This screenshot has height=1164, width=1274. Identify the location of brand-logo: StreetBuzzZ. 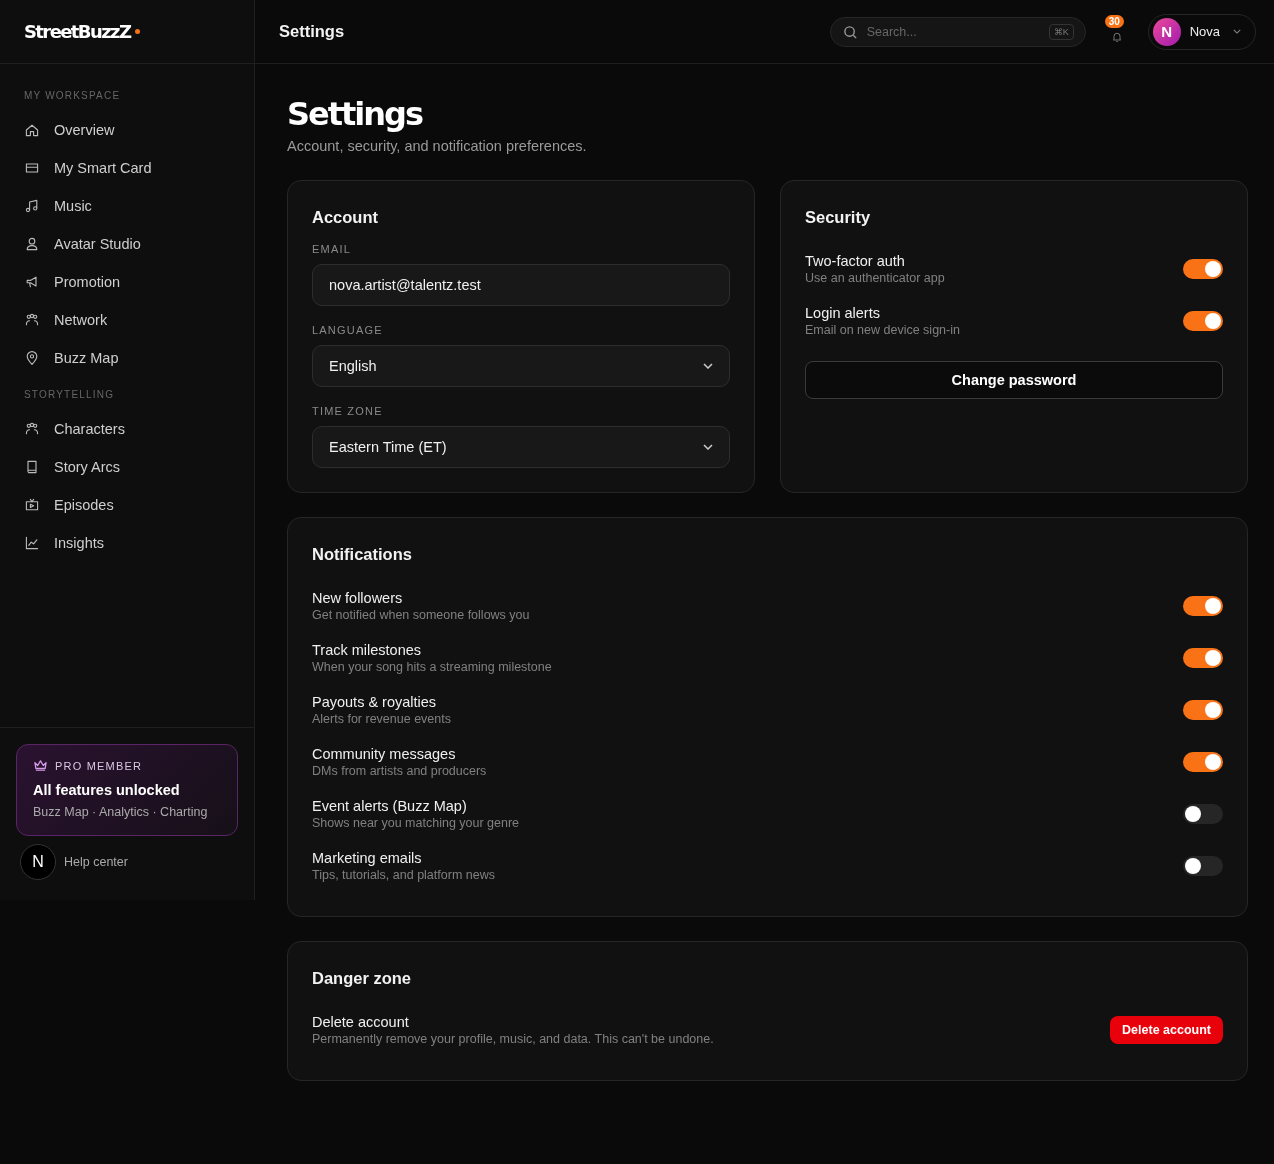
(77, 31).